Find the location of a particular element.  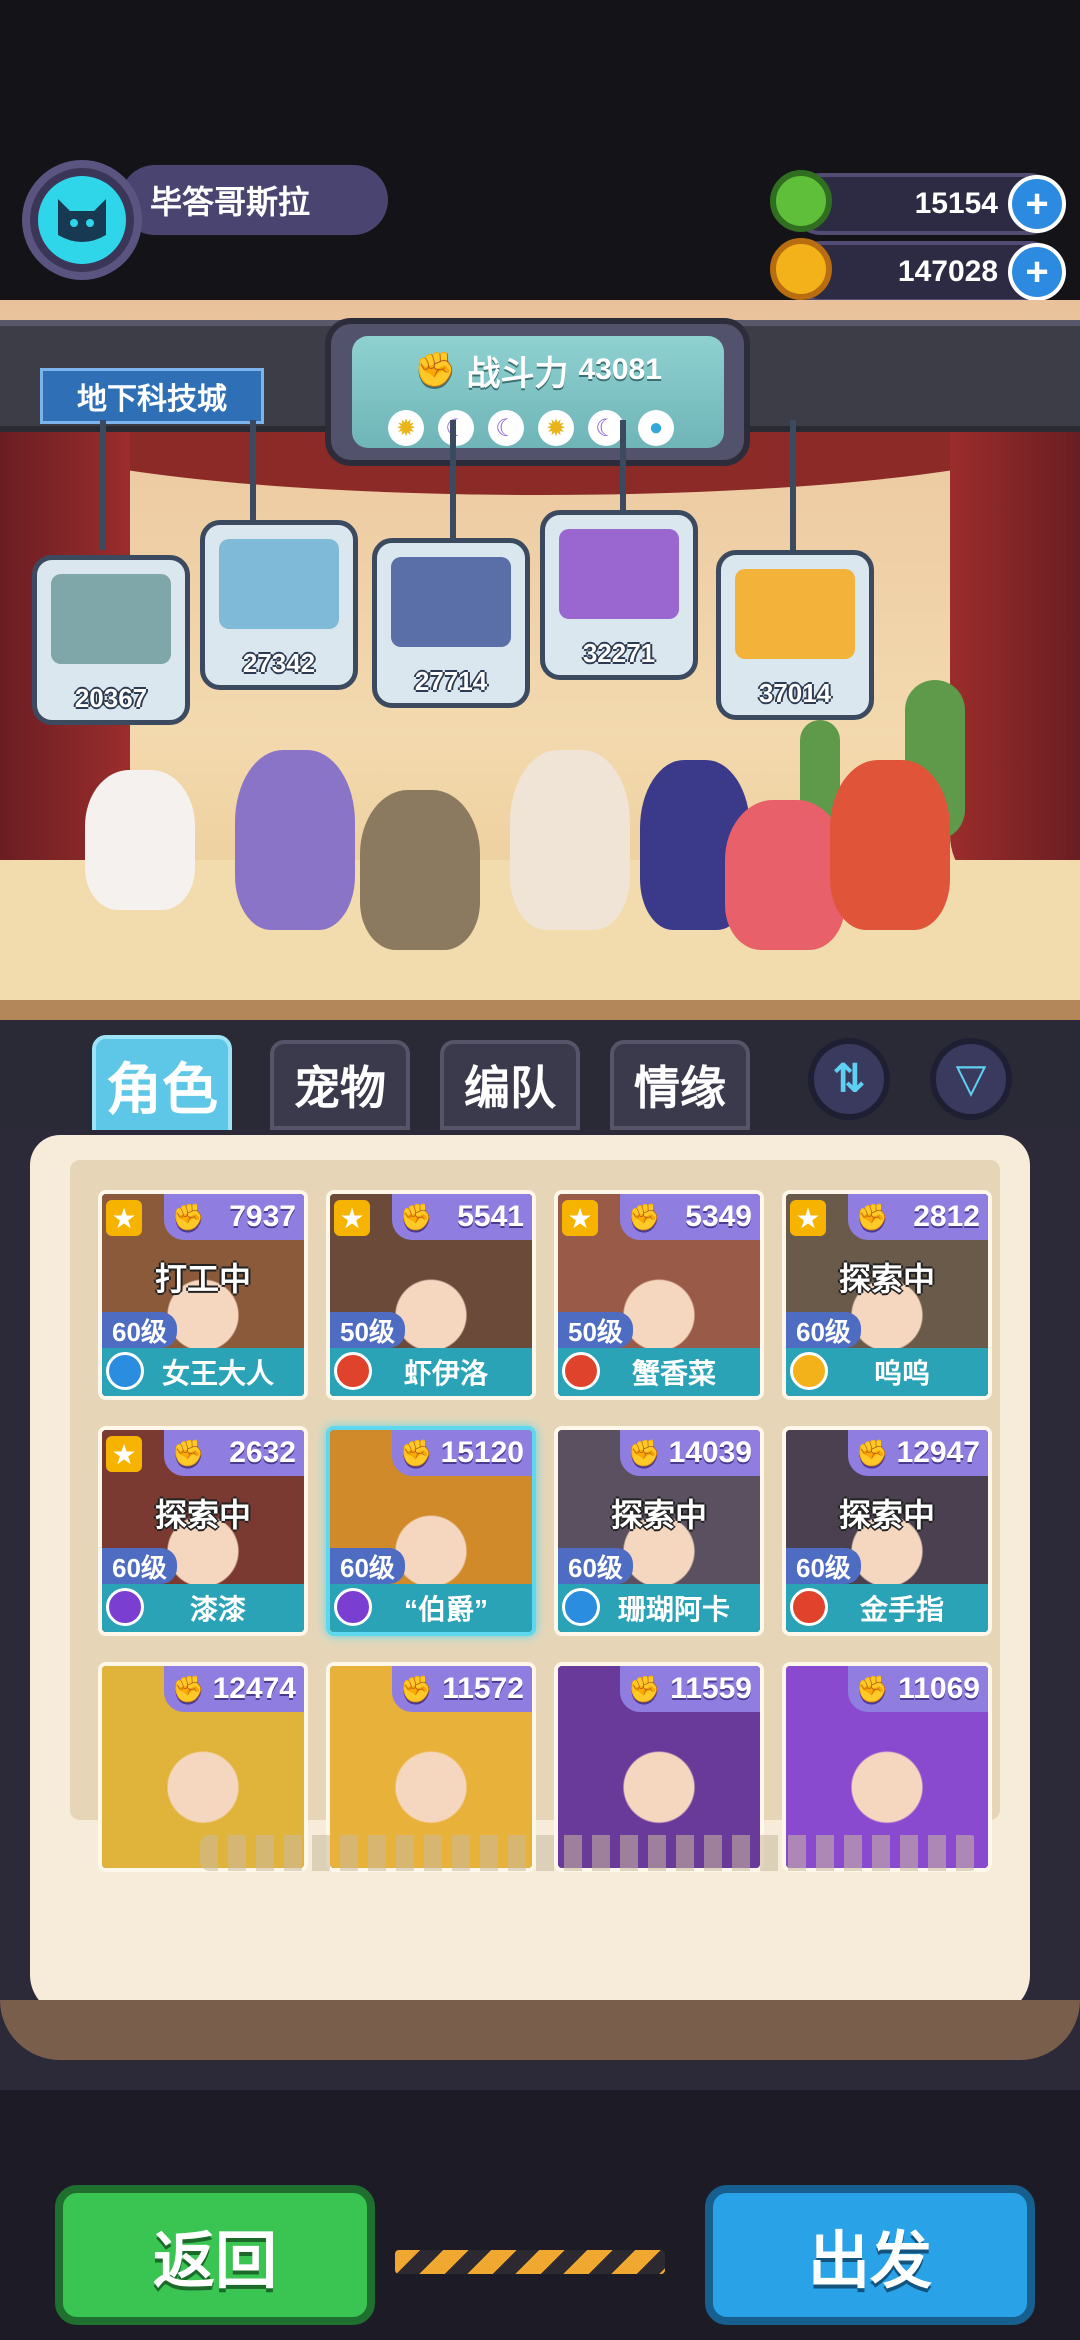

coin-value: 147028 is located at coordinates (947, 271).